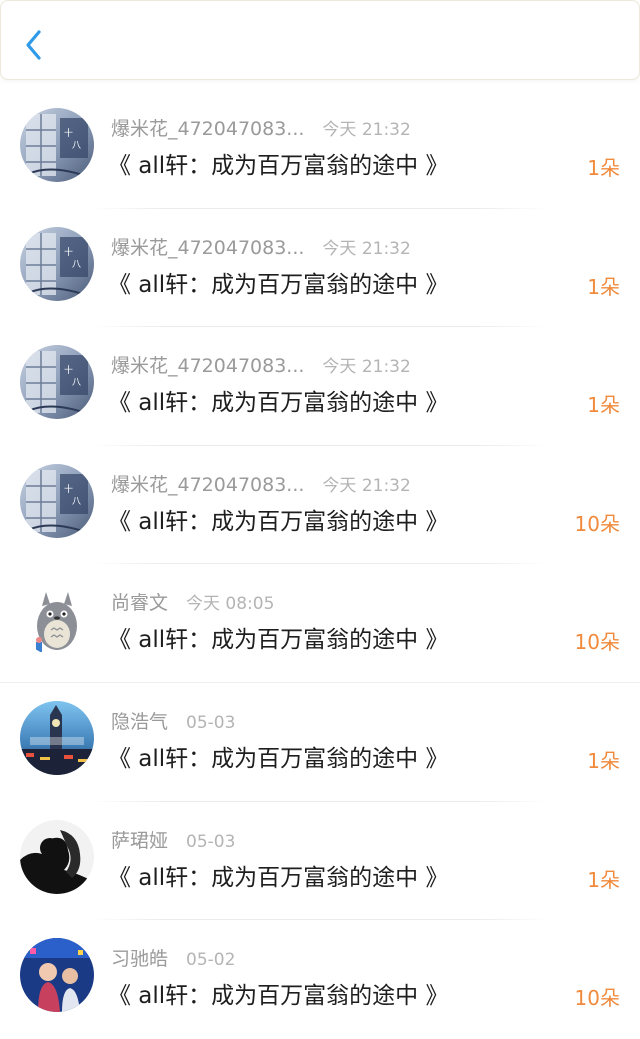 This screenshot has height=1039, width=640. Describe the element at coordinates (173, 721) in the screenshot. I see `user-name: 隐浩气 05-03` at that location.